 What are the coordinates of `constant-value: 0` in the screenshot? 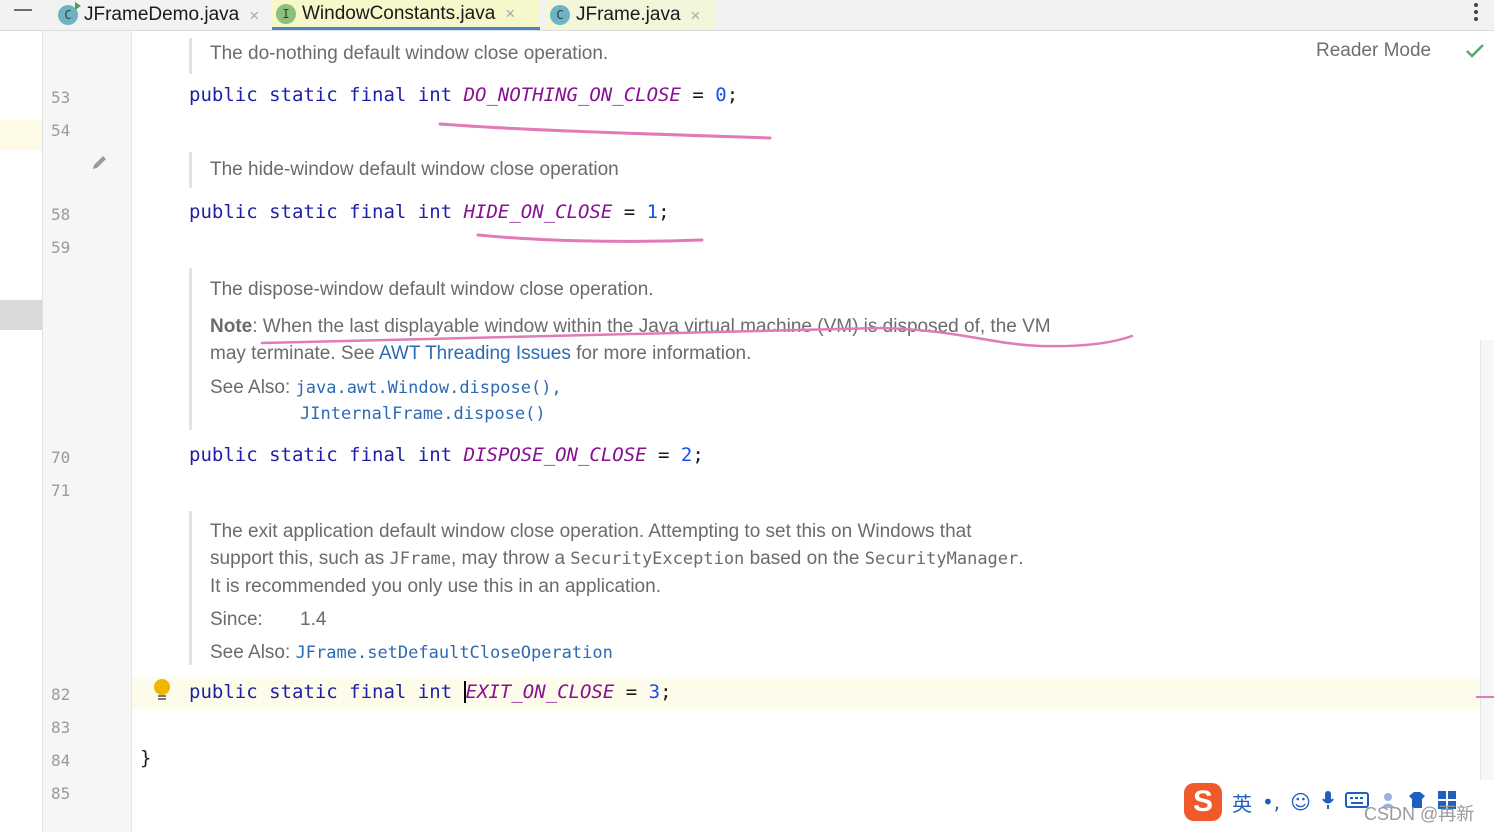 It's located at (721, 95).